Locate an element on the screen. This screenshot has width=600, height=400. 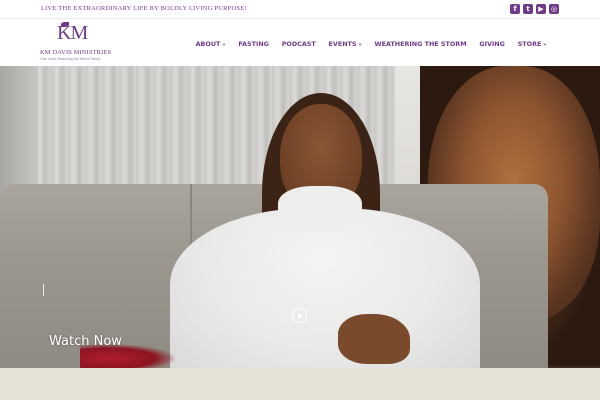
nav-store: STORE» is located at coordinates (532, 44).